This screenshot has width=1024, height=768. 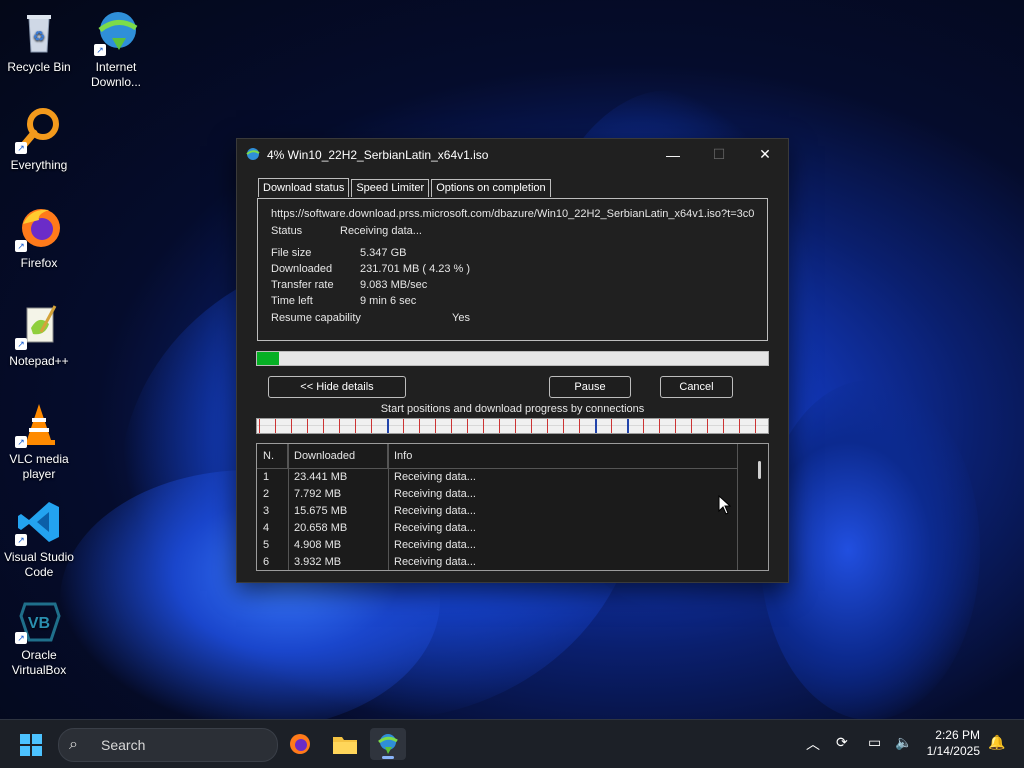 I want to click on desktop-icon-everything: ↗ Everything, so click(x=39, y=139).